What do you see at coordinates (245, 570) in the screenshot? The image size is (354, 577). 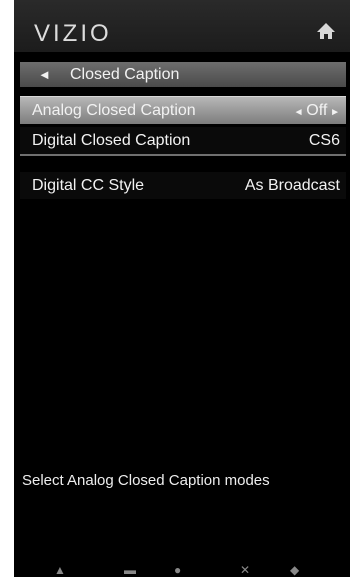 I see `hint-icon-4: ✕` at bounding box center [245, 570].